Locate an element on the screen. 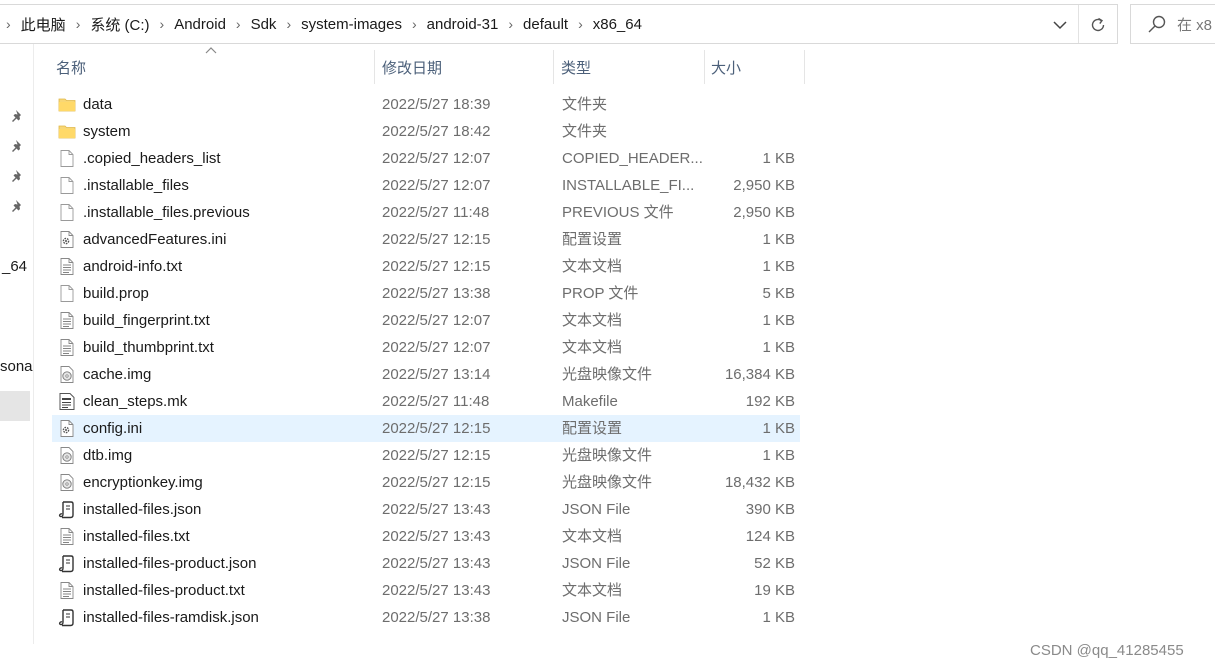 This screenshot has width=1215, height=670. search-icon is located at coordinates (1157, 24).